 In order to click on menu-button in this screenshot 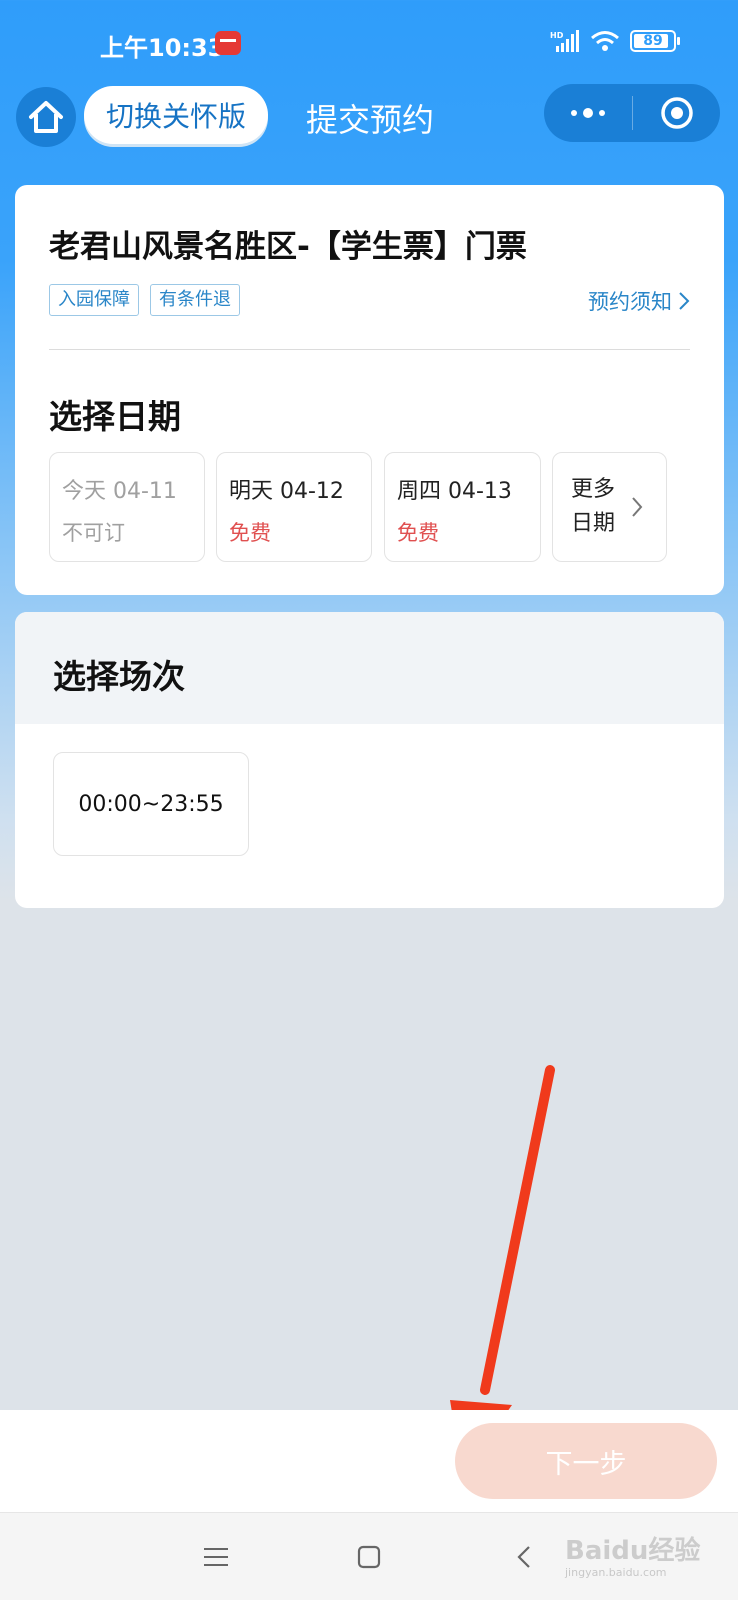, I will do `click(216, 1556)`.